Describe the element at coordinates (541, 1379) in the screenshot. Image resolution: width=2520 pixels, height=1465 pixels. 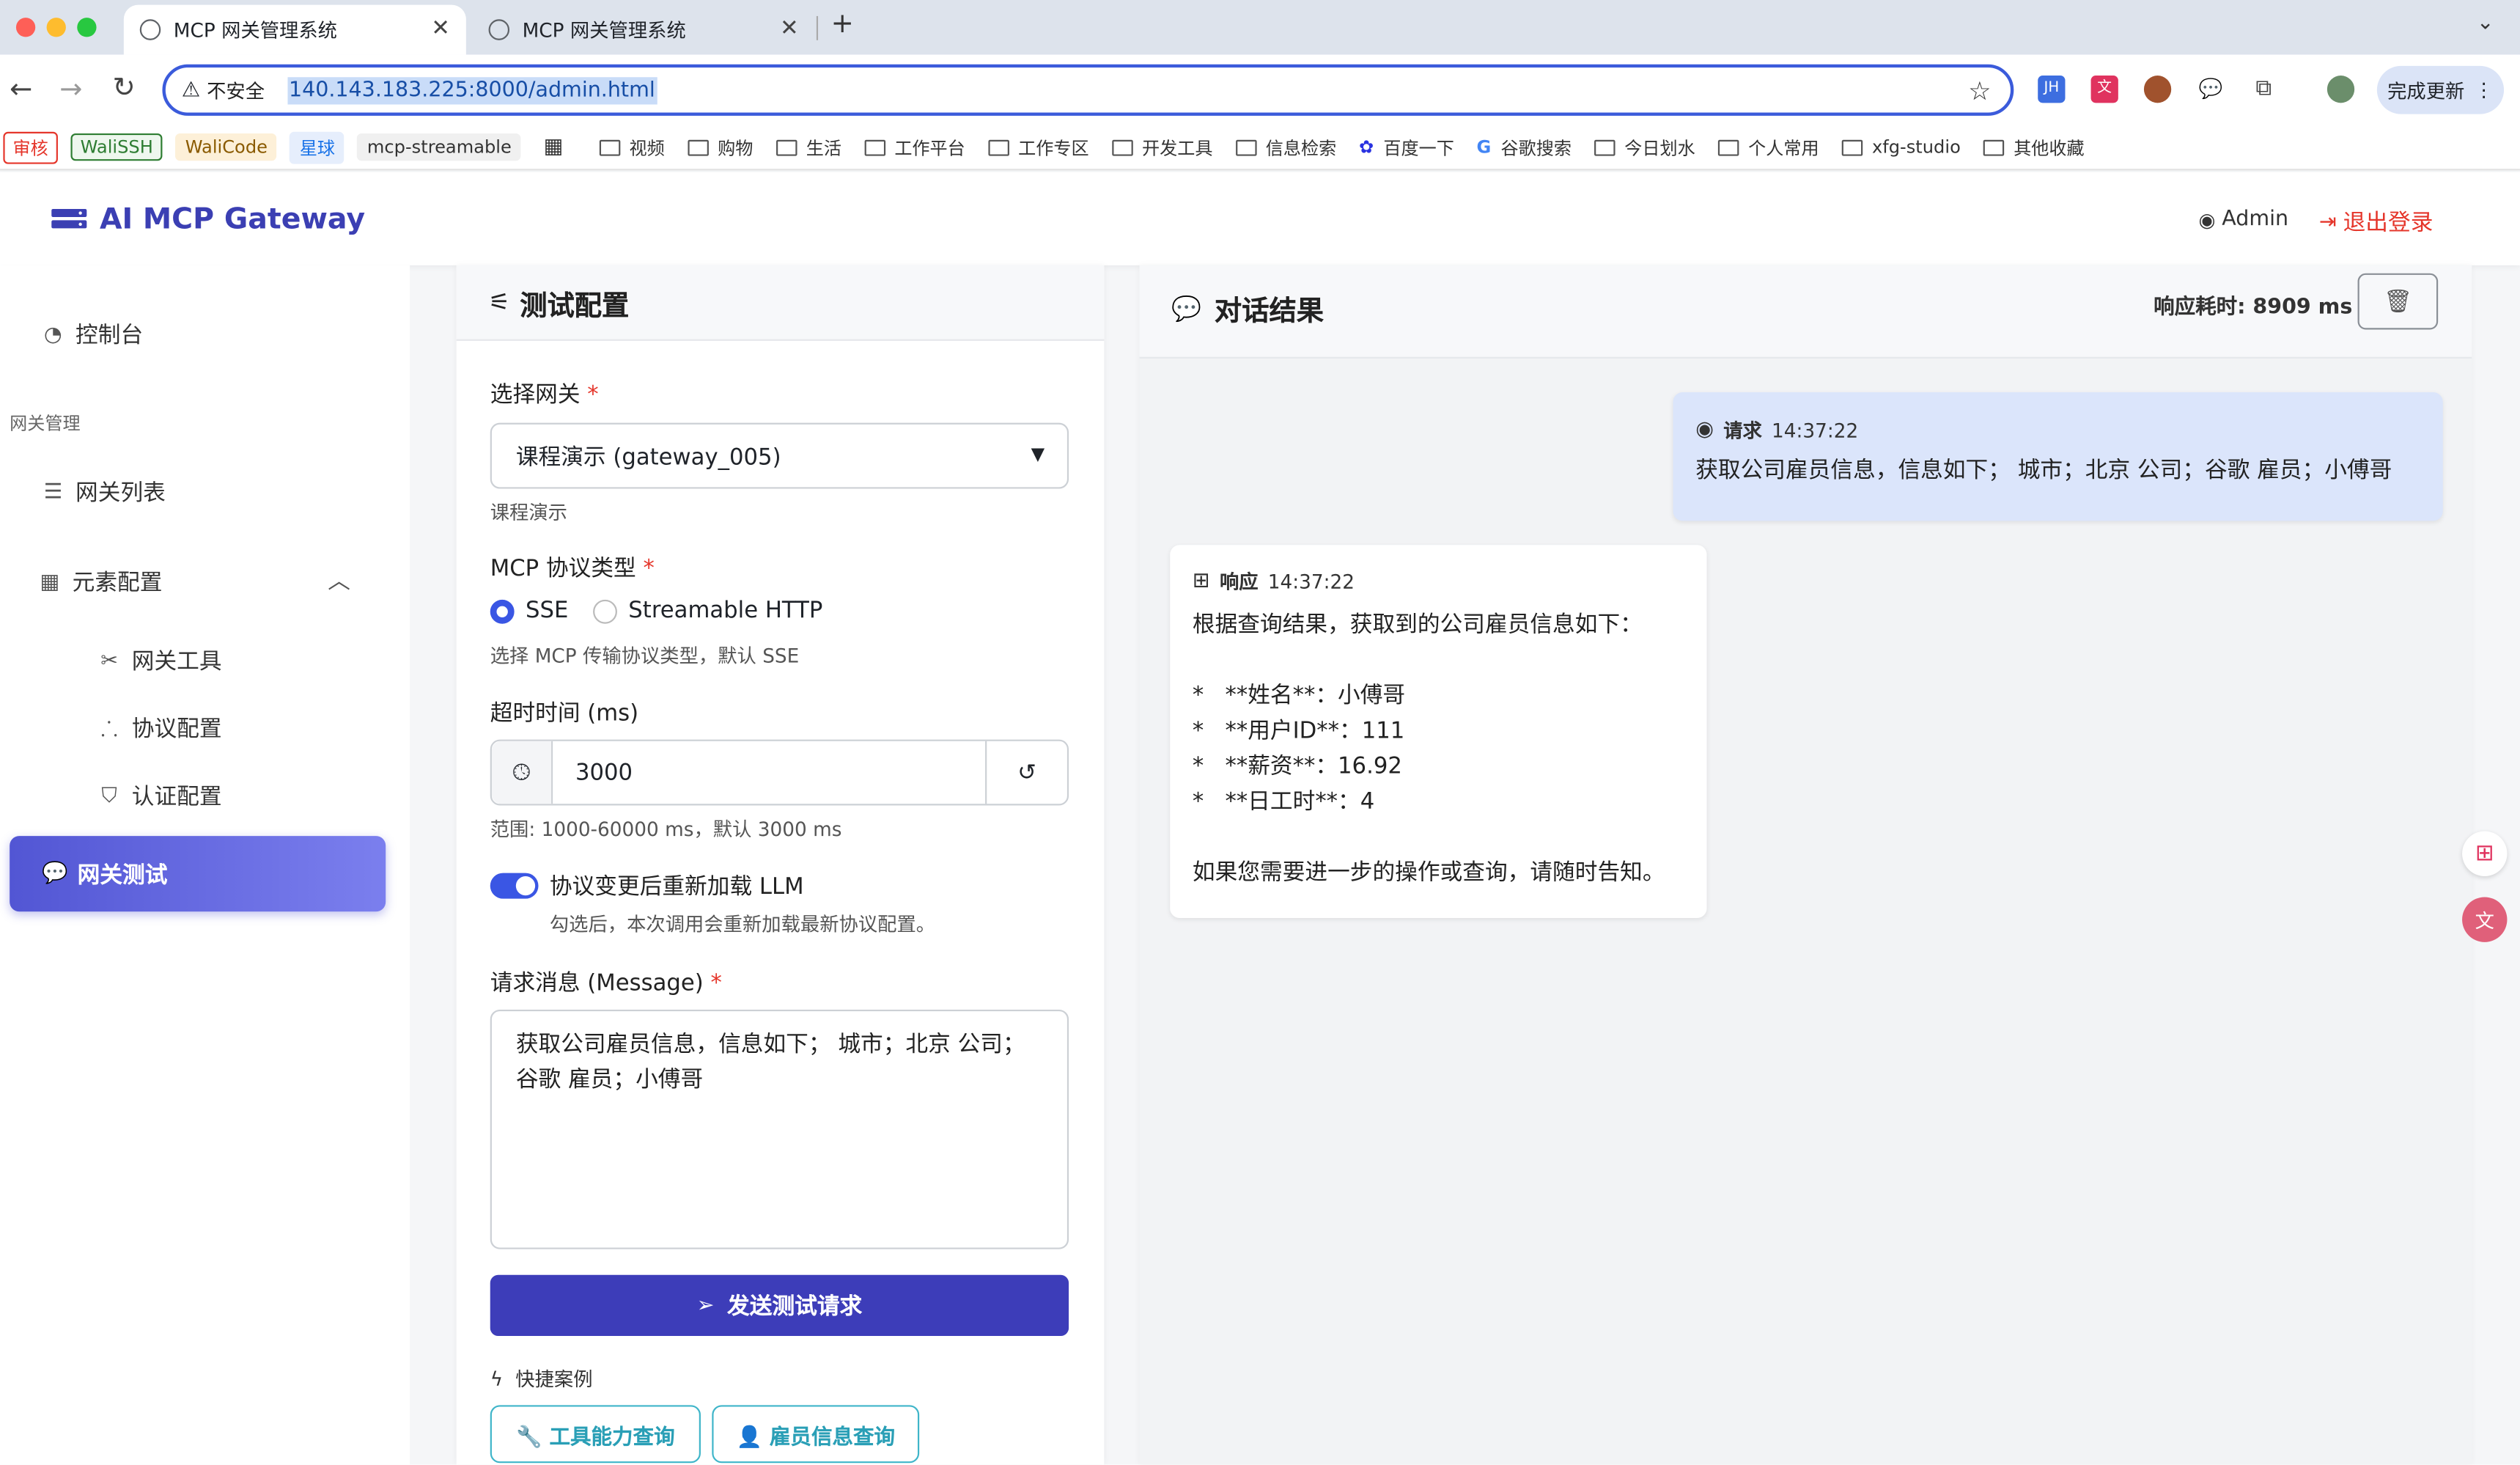
I see `quick-cases-label: ϟ 快捷案例` at that location.